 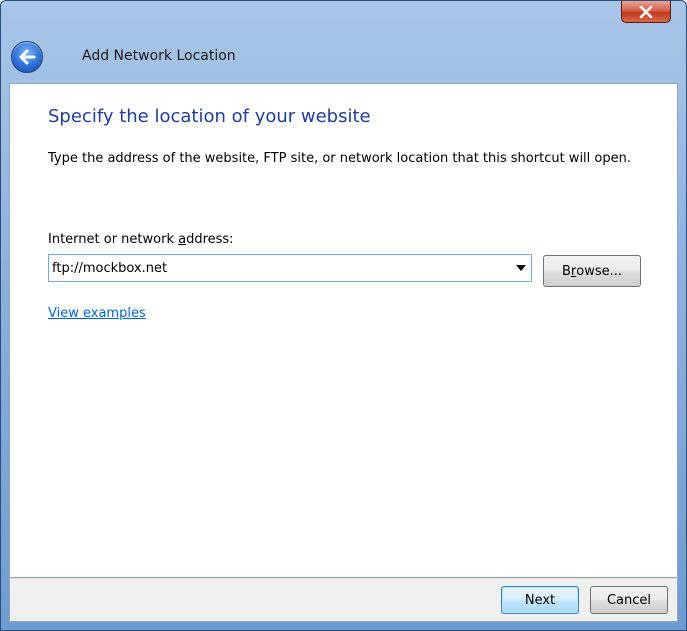 I want to click on page-heading: Specify the location of your website, so click(x=209, y=116).